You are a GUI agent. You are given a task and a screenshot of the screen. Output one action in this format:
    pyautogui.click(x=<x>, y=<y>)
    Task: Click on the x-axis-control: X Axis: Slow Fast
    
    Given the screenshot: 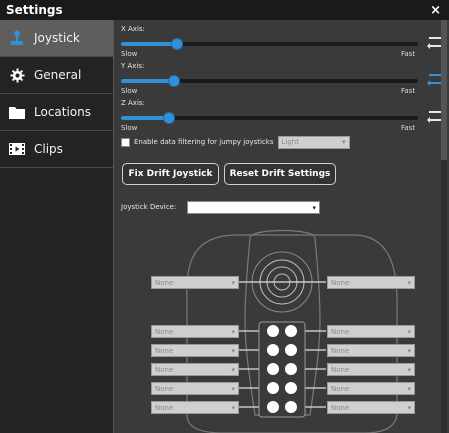 What is the action you would take?
    pyautogui.click(x=283, y=43)
    